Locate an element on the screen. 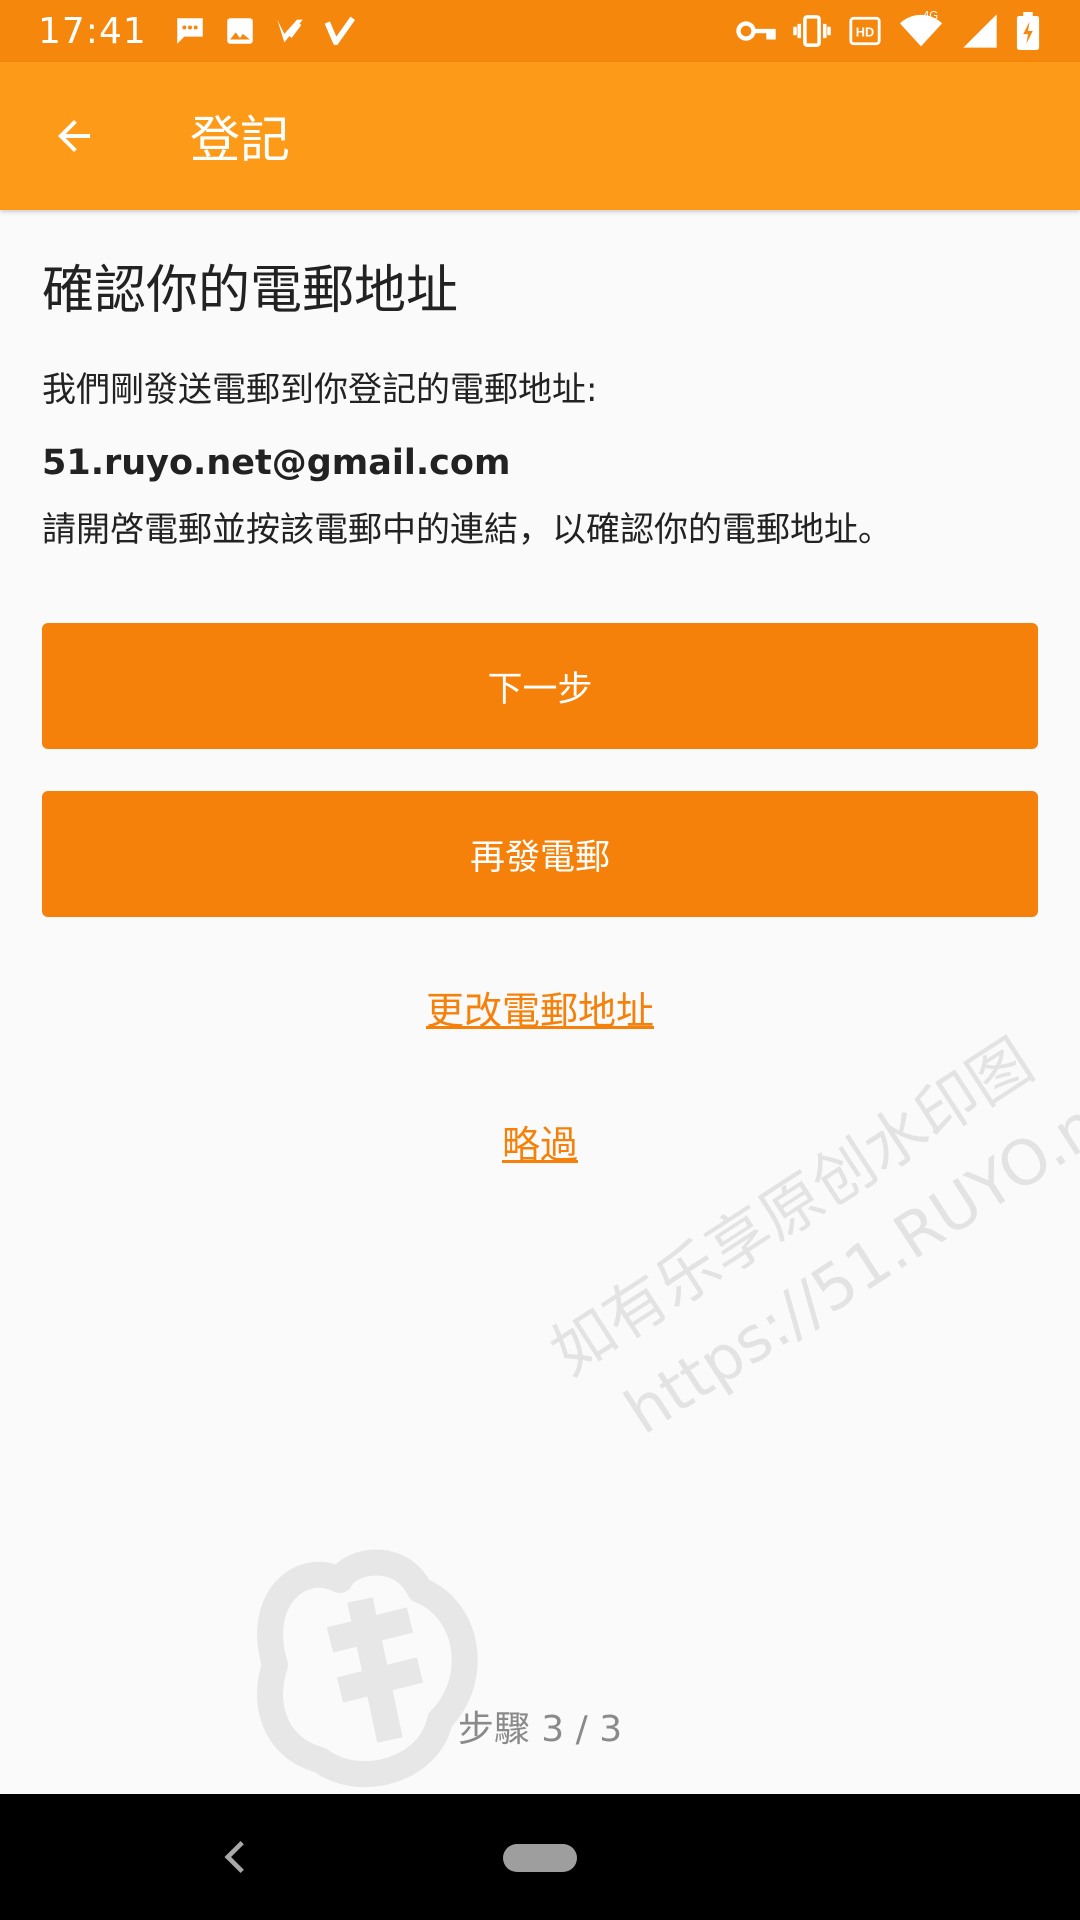  navigation-bar is located at coordinates (540, 1857).